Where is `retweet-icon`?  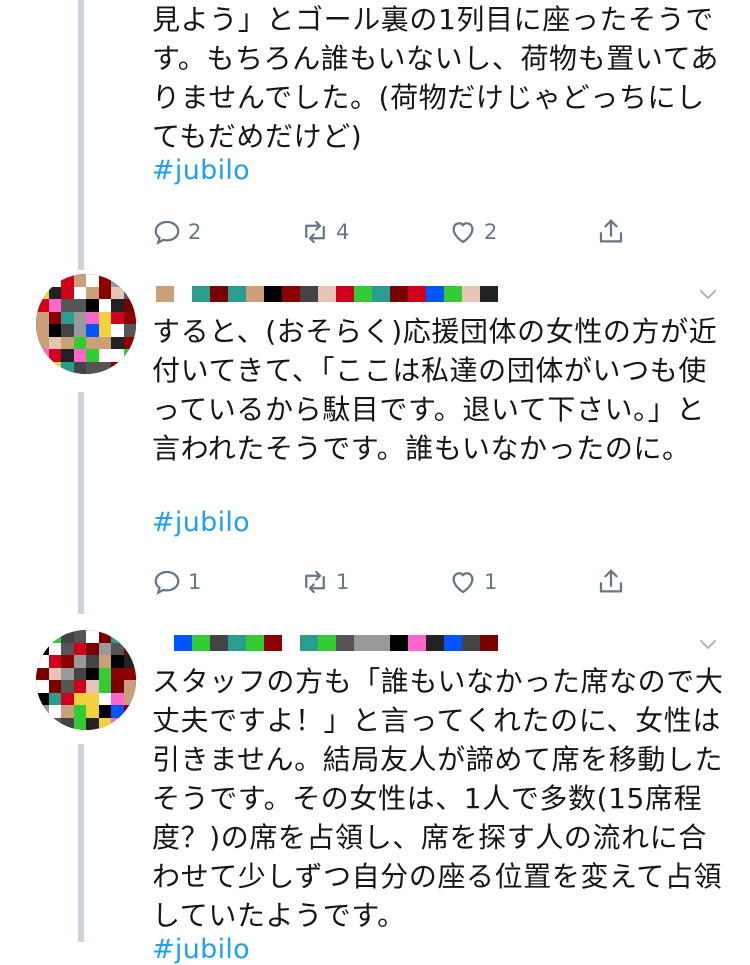 retweet-icon is located at coordinates (315, 582).